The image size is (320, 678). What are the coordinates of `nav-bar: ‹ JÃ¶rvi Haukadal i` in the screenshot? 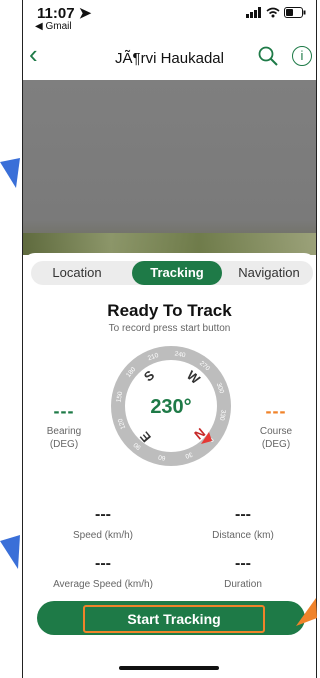 It's located at (169, 56).